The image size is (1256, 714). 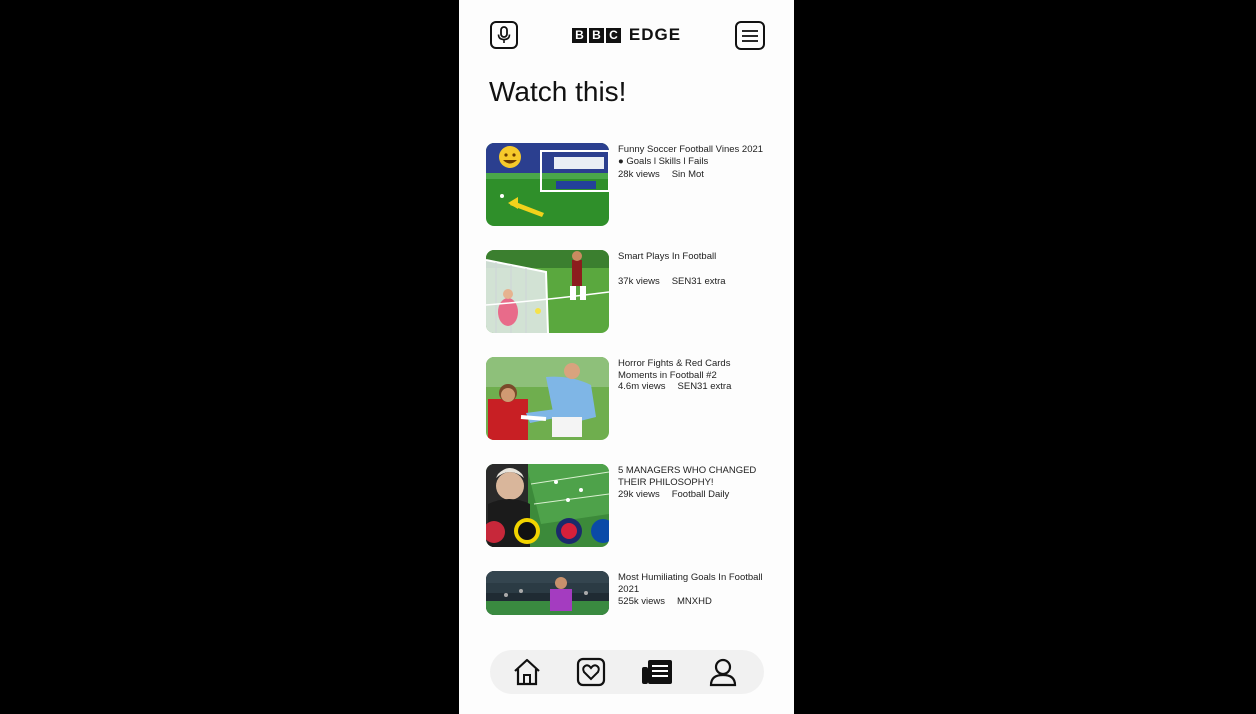 I want to click on video-stats: 525k views MNXHD, so click(x=693, y=602).